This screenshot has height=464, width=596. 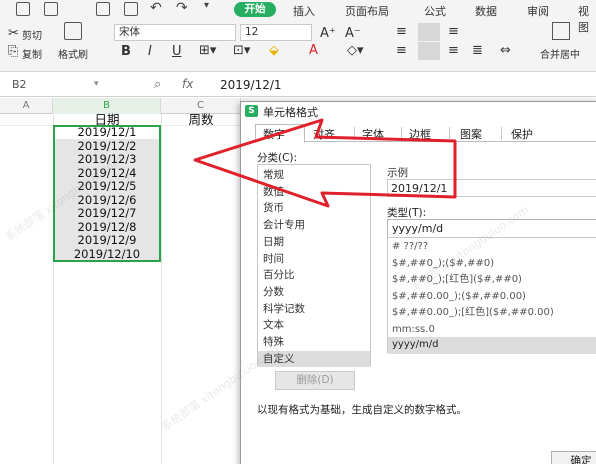 I want to click on export-icon, so click(x=131, y=9).